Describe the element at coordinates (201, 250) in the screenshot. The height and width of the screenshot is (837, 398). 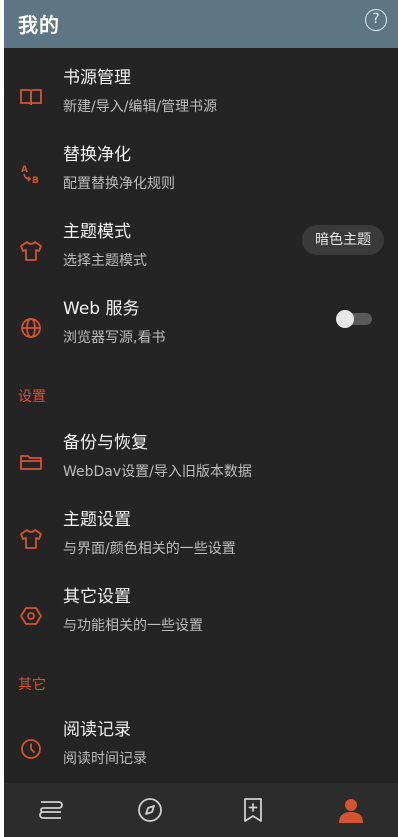
I see `menu-item-theme-mode: 主题模式 选择主题模式 暗色主题` at that location.